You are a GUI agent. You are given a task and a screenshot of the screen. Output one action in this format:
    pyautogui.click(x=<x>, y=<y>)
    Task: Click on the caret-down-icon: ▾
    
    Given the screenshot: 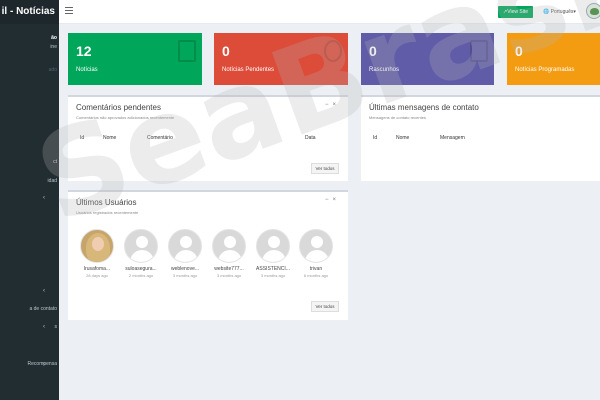 What is the action you would take?
    pyautogui.click(x=574, y=12)
    